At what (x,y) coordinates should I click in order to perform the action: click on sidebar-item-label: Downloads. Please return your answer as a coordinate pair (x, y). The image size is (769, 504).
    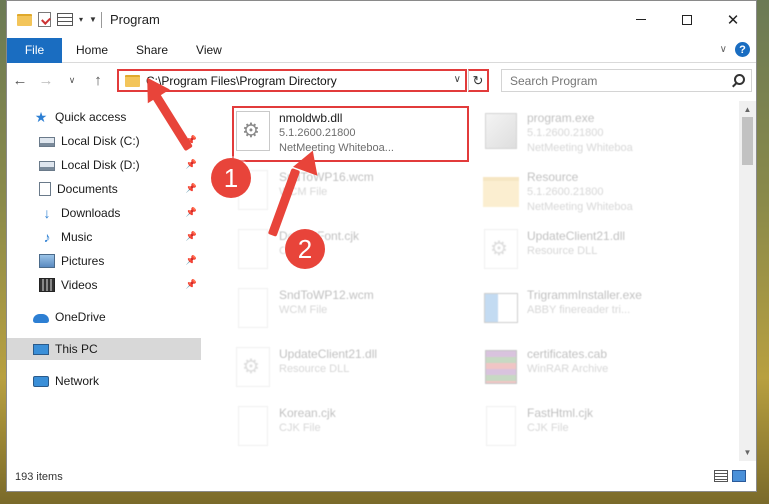
    Looking at the image, I should click on (91, 213).